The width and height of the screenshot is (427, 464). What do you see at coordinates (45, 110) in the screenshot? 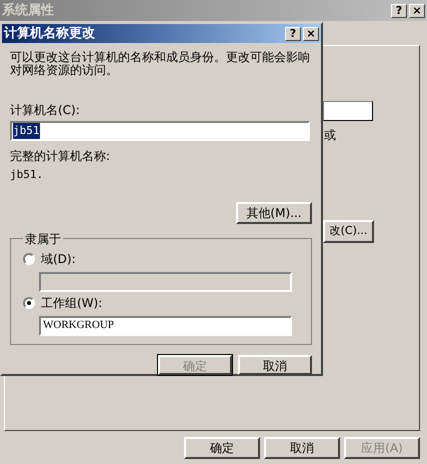
I see `computer-name-label: 计算机名(C):` at bounding box center [45, 110].